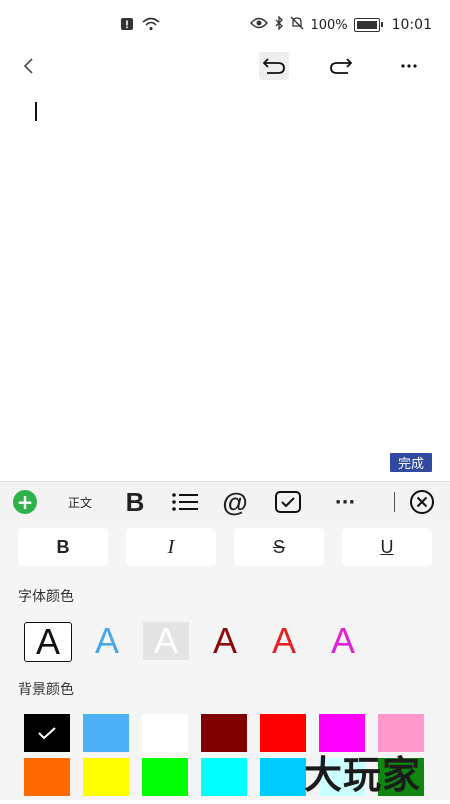 The width and height of the screenshot is (450, 804). What do you see at coordinates (166, 640) in the screenshot?
I see `font-color-white: A` at bounding box center [166, 640].